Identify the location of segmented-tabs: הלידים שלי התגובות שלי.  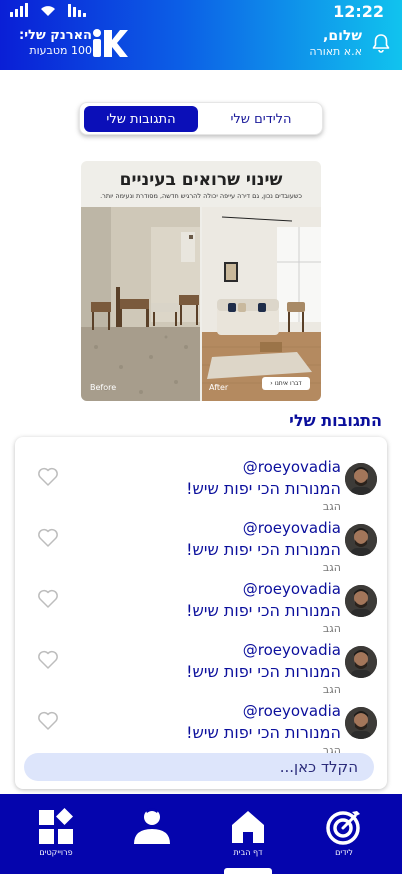
(201, 118).